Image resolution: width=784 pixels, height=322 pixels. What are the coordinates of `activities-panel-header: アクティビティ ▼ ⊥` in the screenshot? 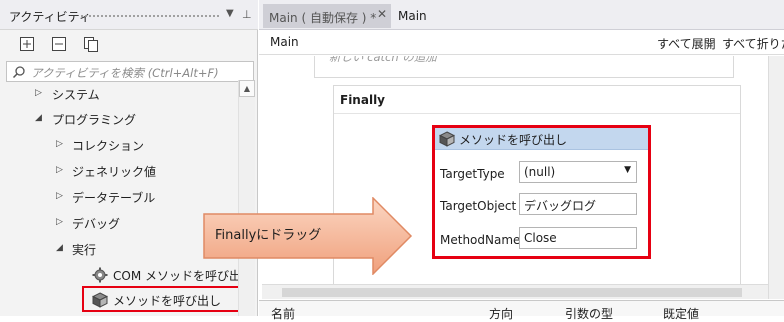 It's located at (129, 15).